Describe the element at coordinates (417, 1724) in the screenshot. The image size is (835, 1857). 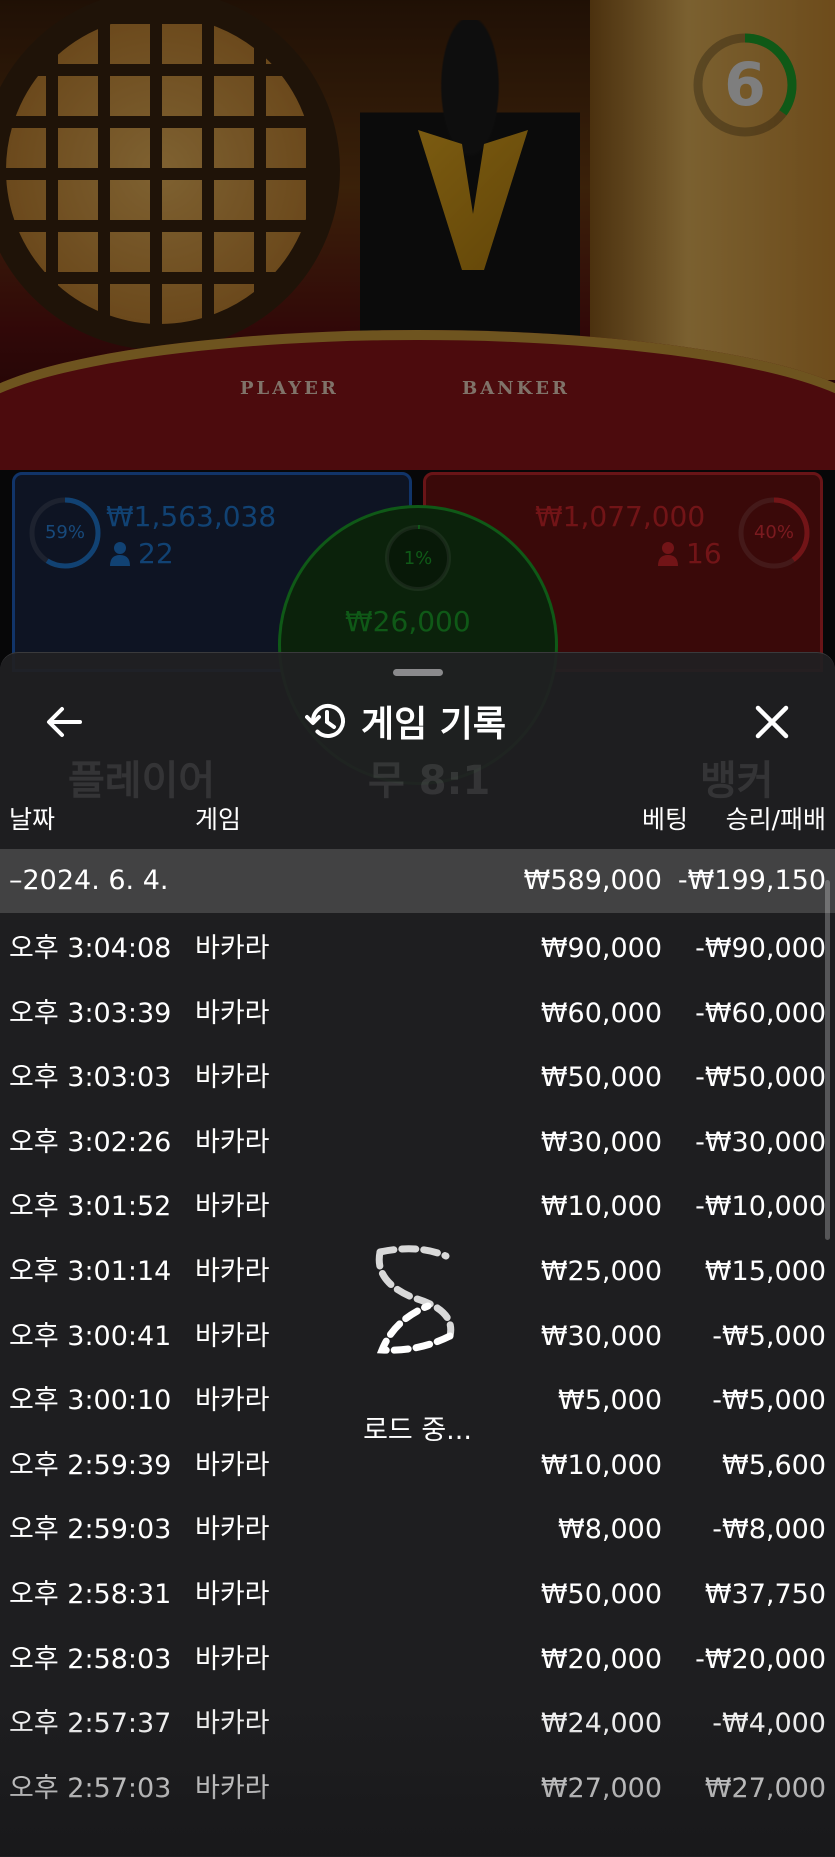
I see `history-row: 오후 2:57:37 바카라 ₩24,000 -₩4,000` at that location.